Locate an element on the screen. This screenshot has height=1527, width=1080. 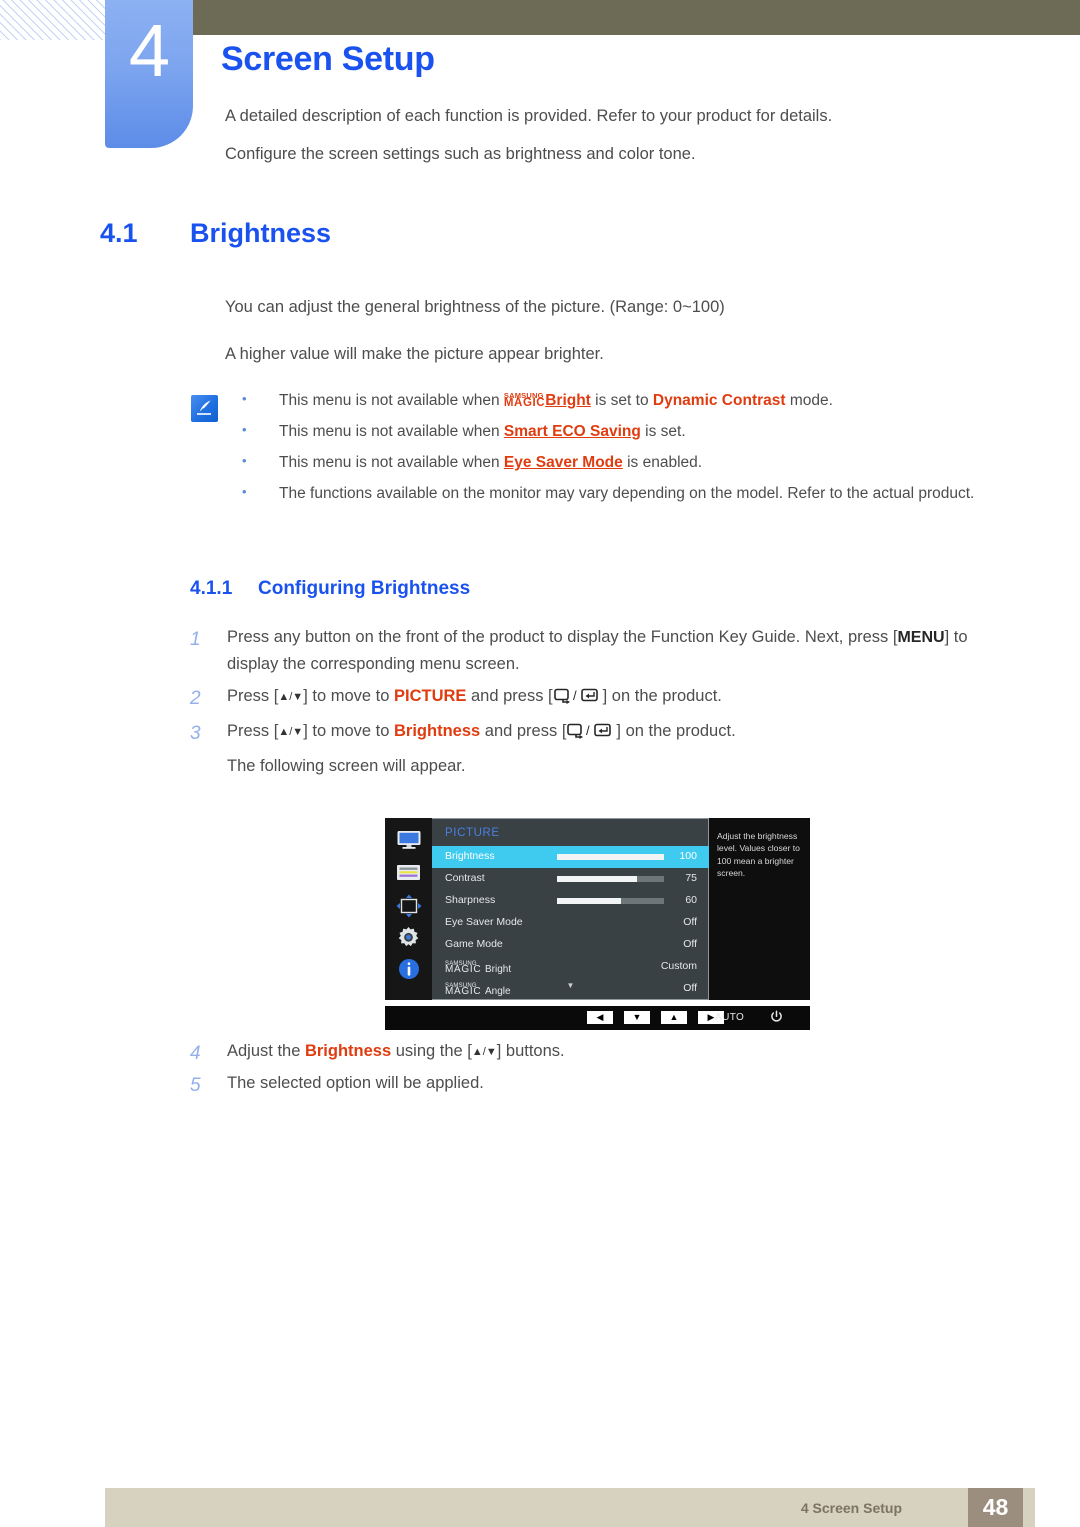
osd-row-label: Eye Saver Mode is located at coordinates (484, 922).